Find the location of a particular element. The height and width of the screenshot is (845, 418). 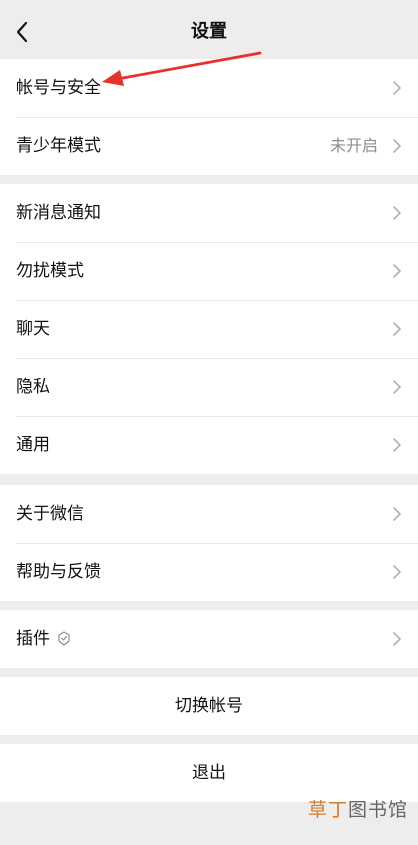

settings-group-plugins: 插件 is located at coordinates (209, 639).